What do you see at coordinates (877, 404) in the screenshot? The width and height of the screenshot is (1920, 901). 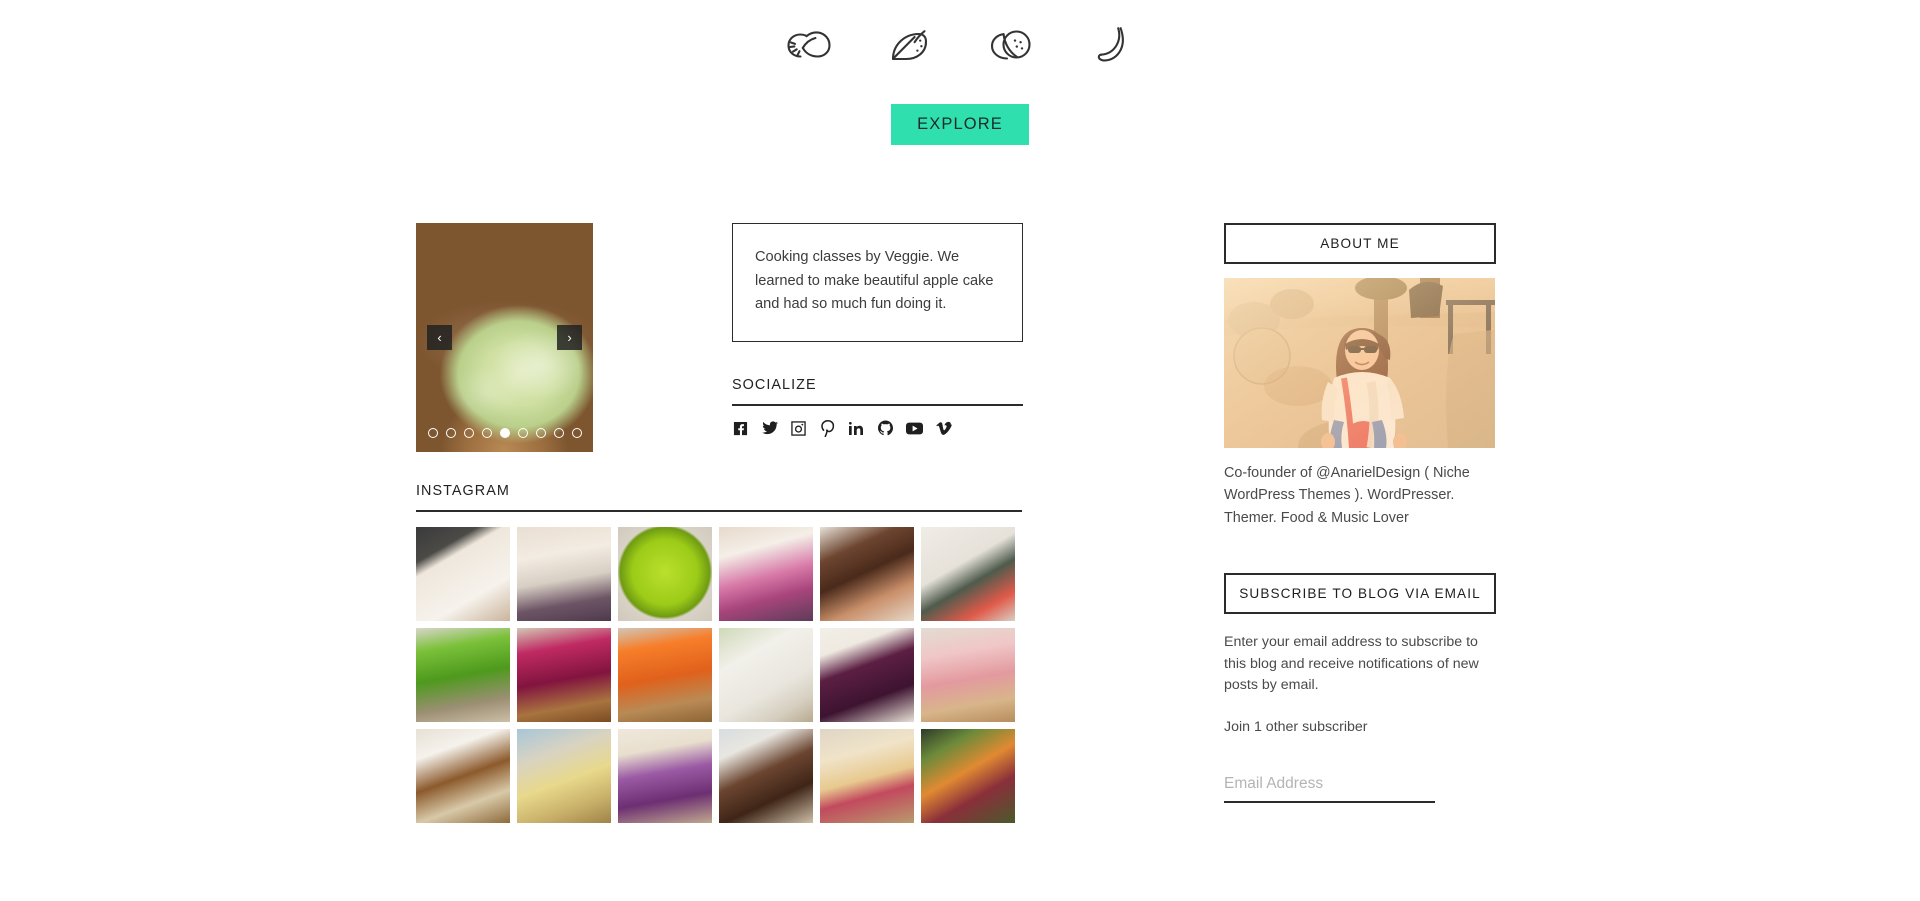 I see `socialize-divider` at bounding box center [877, 404].